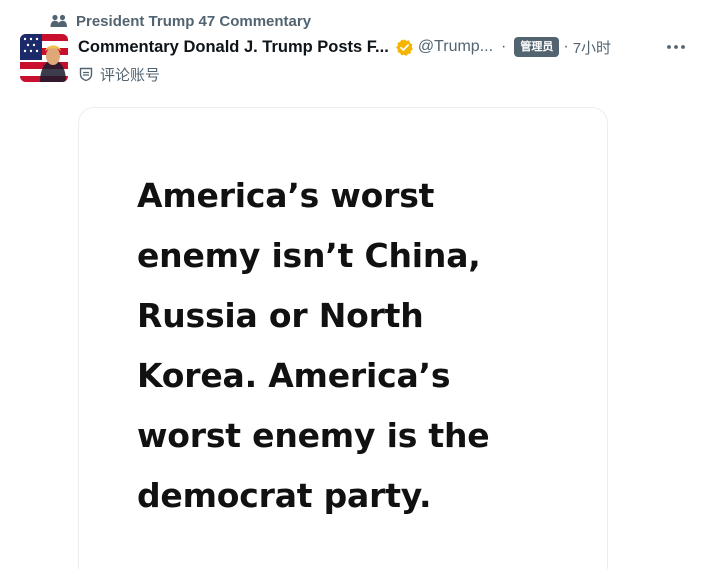  I want to click on media-text-line: enemy isn’t China,, so click(309, 255).